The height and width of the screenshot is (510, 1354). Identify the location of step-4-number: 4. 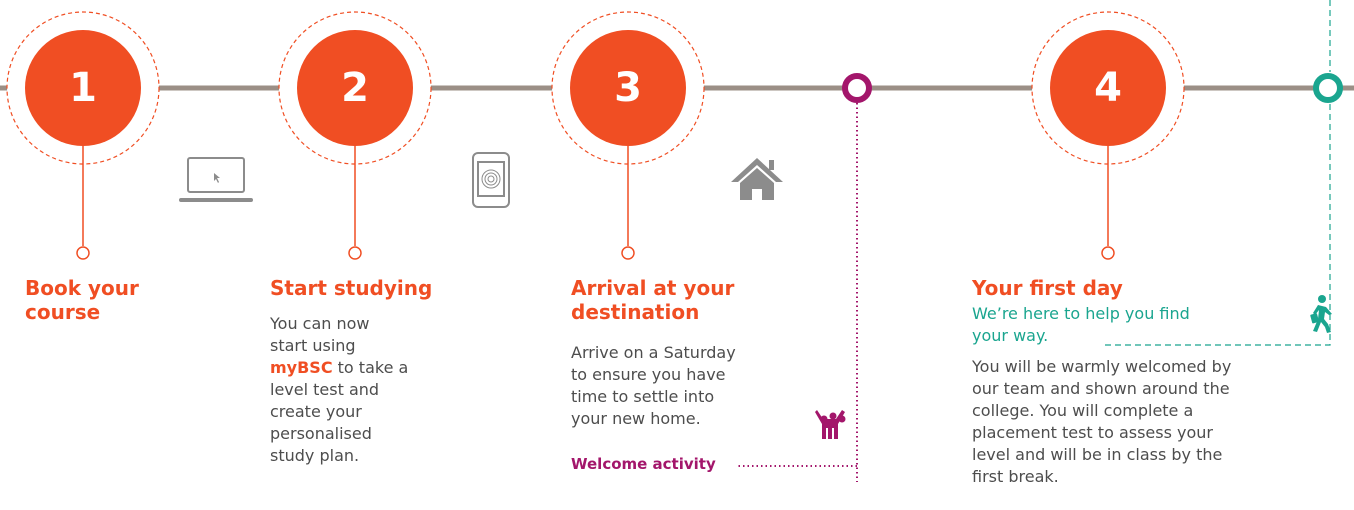
(1108, 88).